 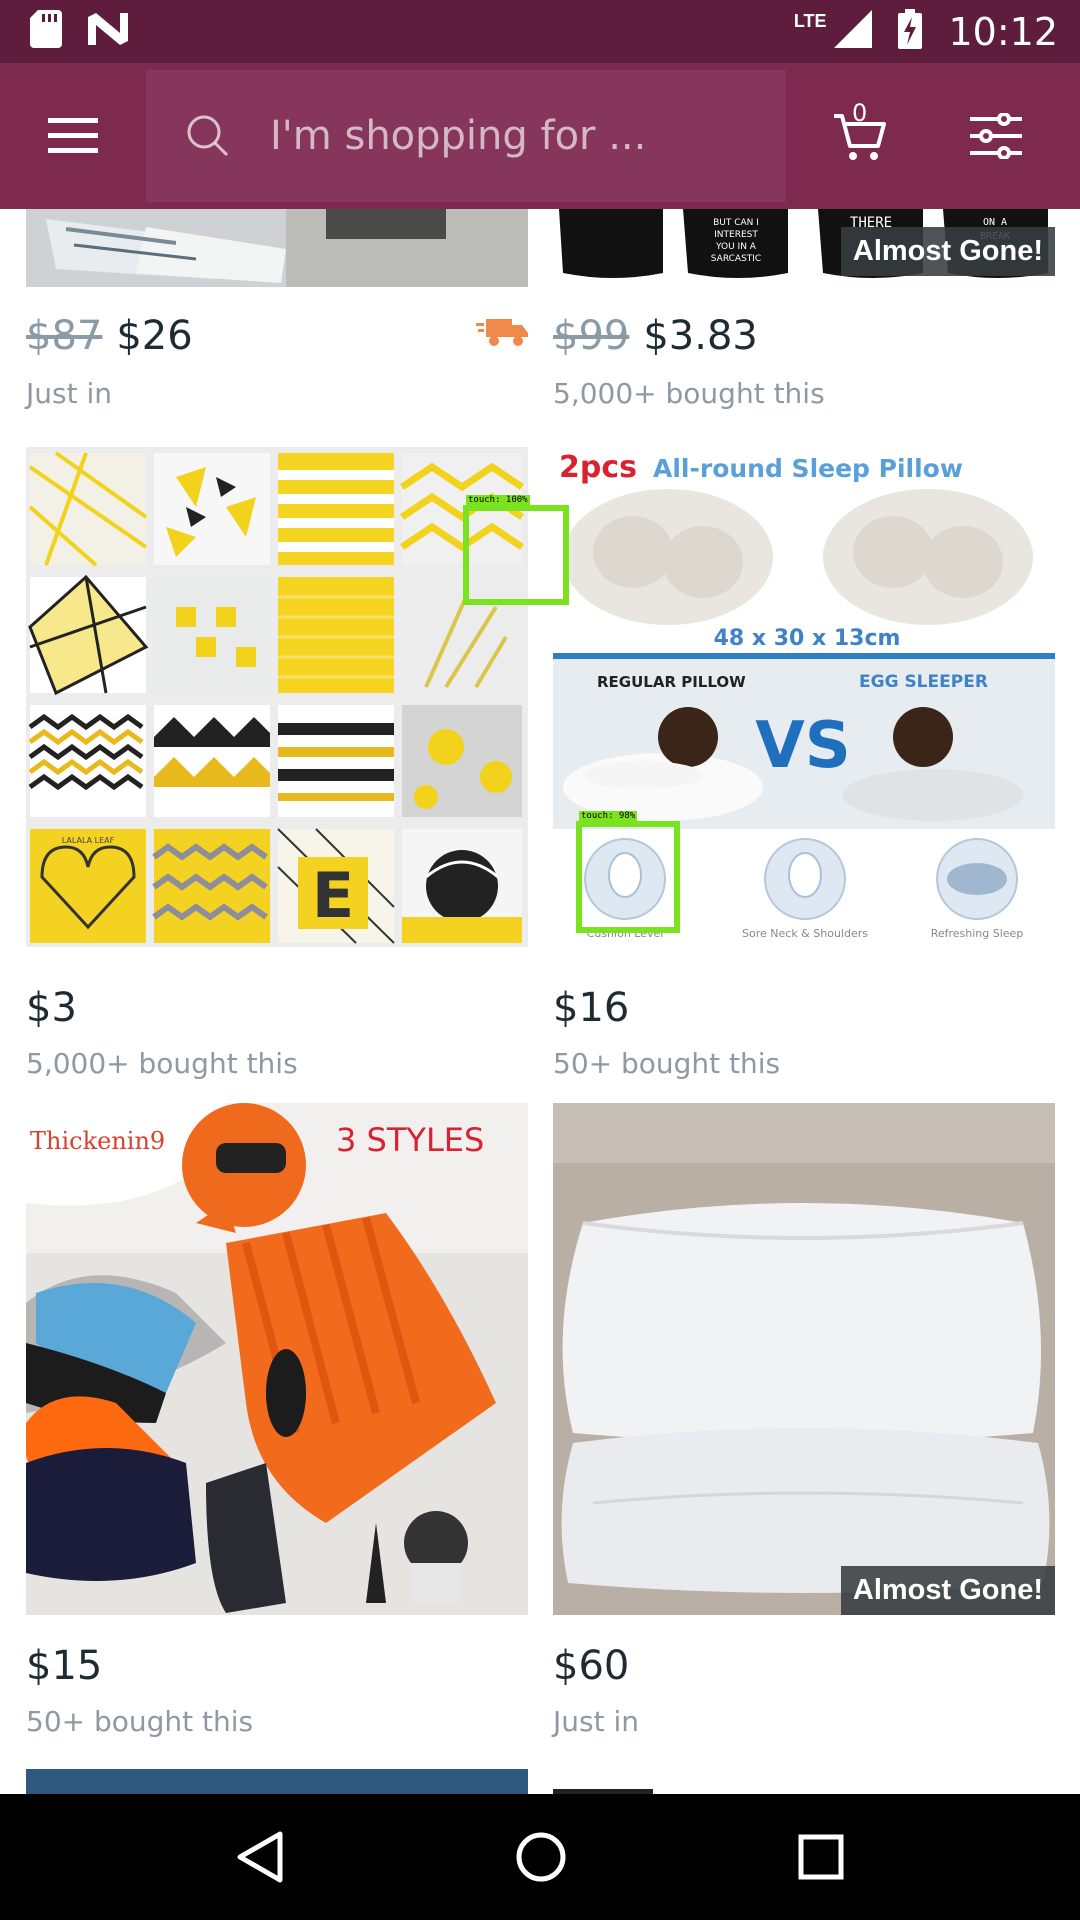 What do you see at coordinates (807, 638) in the screenshot?
I see `pillow-size-text: 48 x 30 x 13cm` at bounding box center [807, 638].